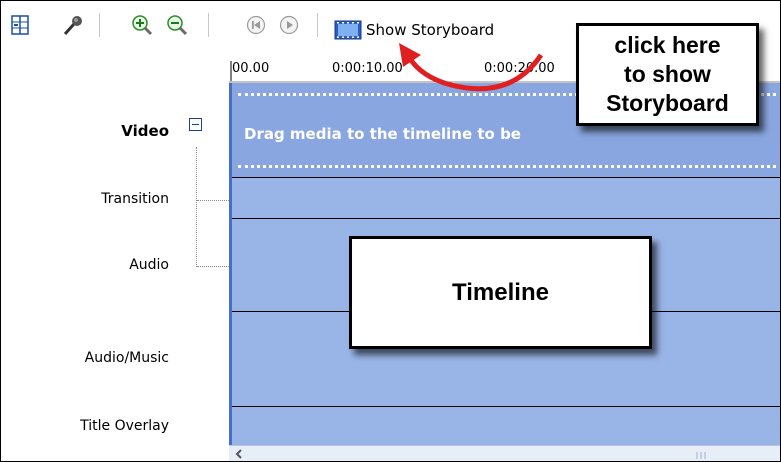 The height and width of the screenshot is (462, 781). What do you see at coordinates (149, 265) in the screenshot?
I see `audio-track-label: Audio` at bounding box center [149, 265].